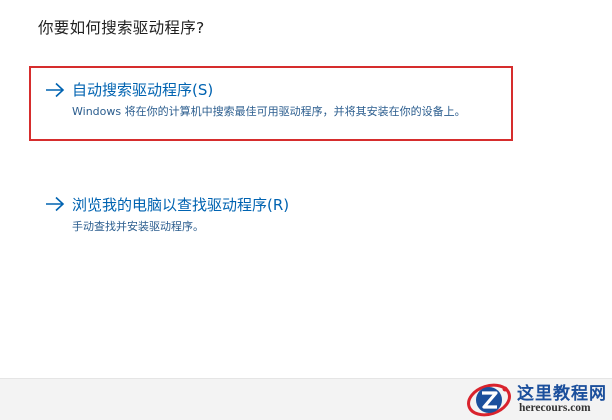 Image resolution: width=612 pixels, height=420 pixels. What do you see at coordinates (180, 204) in the screenshot?
I see `browse-computer-title: 浏览我的电脑以查找驱动程序(R)` at bounding box center [180, 204].